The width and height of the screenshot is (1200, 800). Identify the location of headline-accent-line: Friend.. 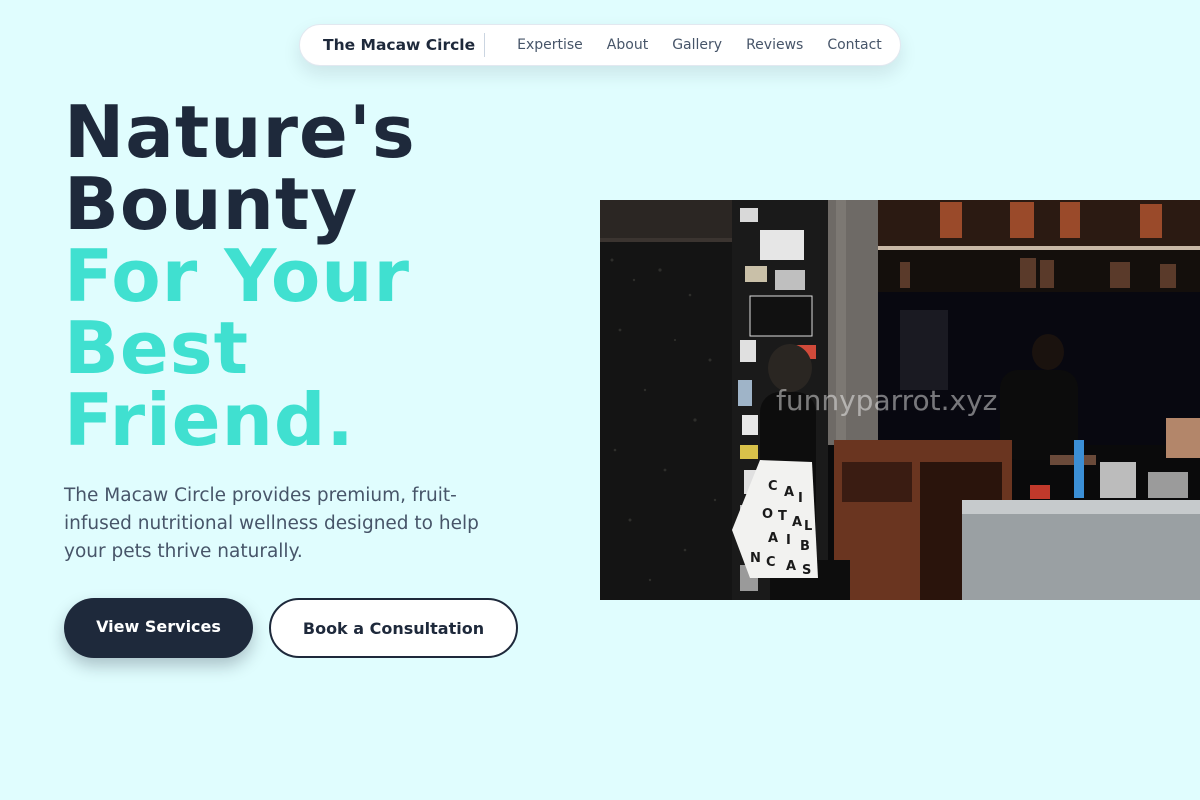
(209, 420).